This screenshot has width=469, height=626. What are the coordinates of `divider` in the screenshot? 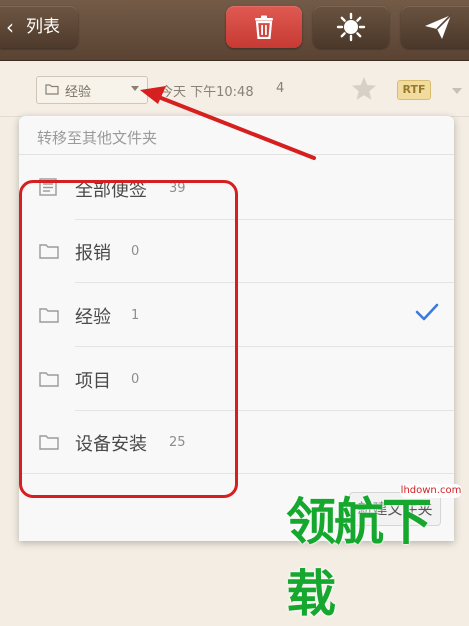 It's located at (236, 154).